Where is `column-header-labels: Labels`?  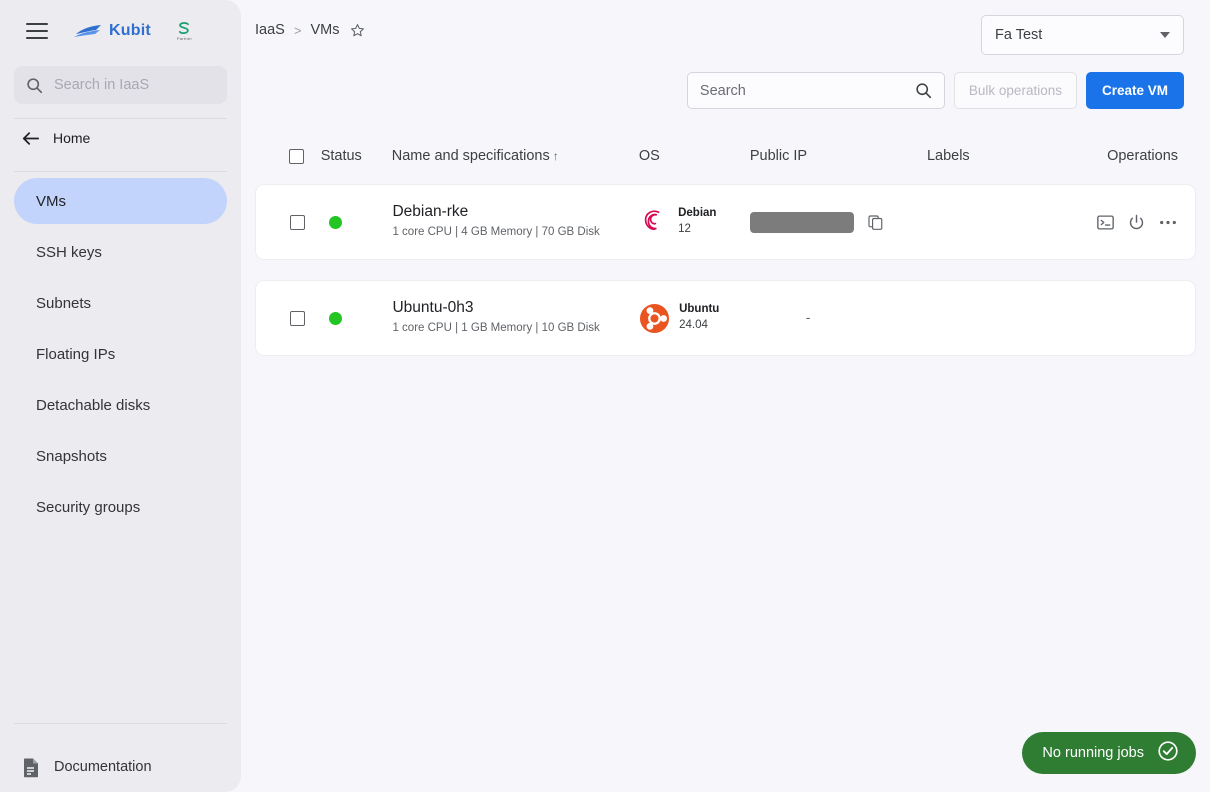
column-header-labels: Labels is located at coordinates (948, 156).